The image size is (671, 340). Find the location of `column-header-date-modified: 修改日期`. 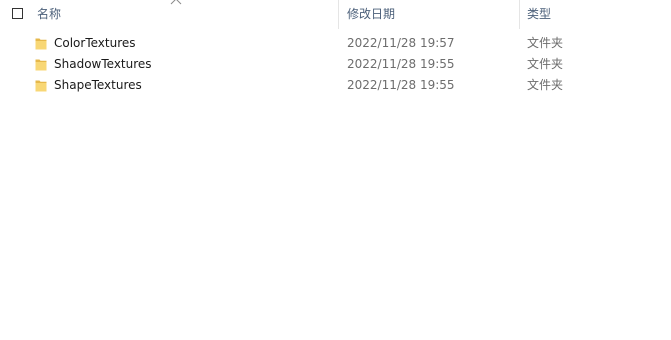

column-header-date-modified: 修改日期 is located at coordinates (429, 14).